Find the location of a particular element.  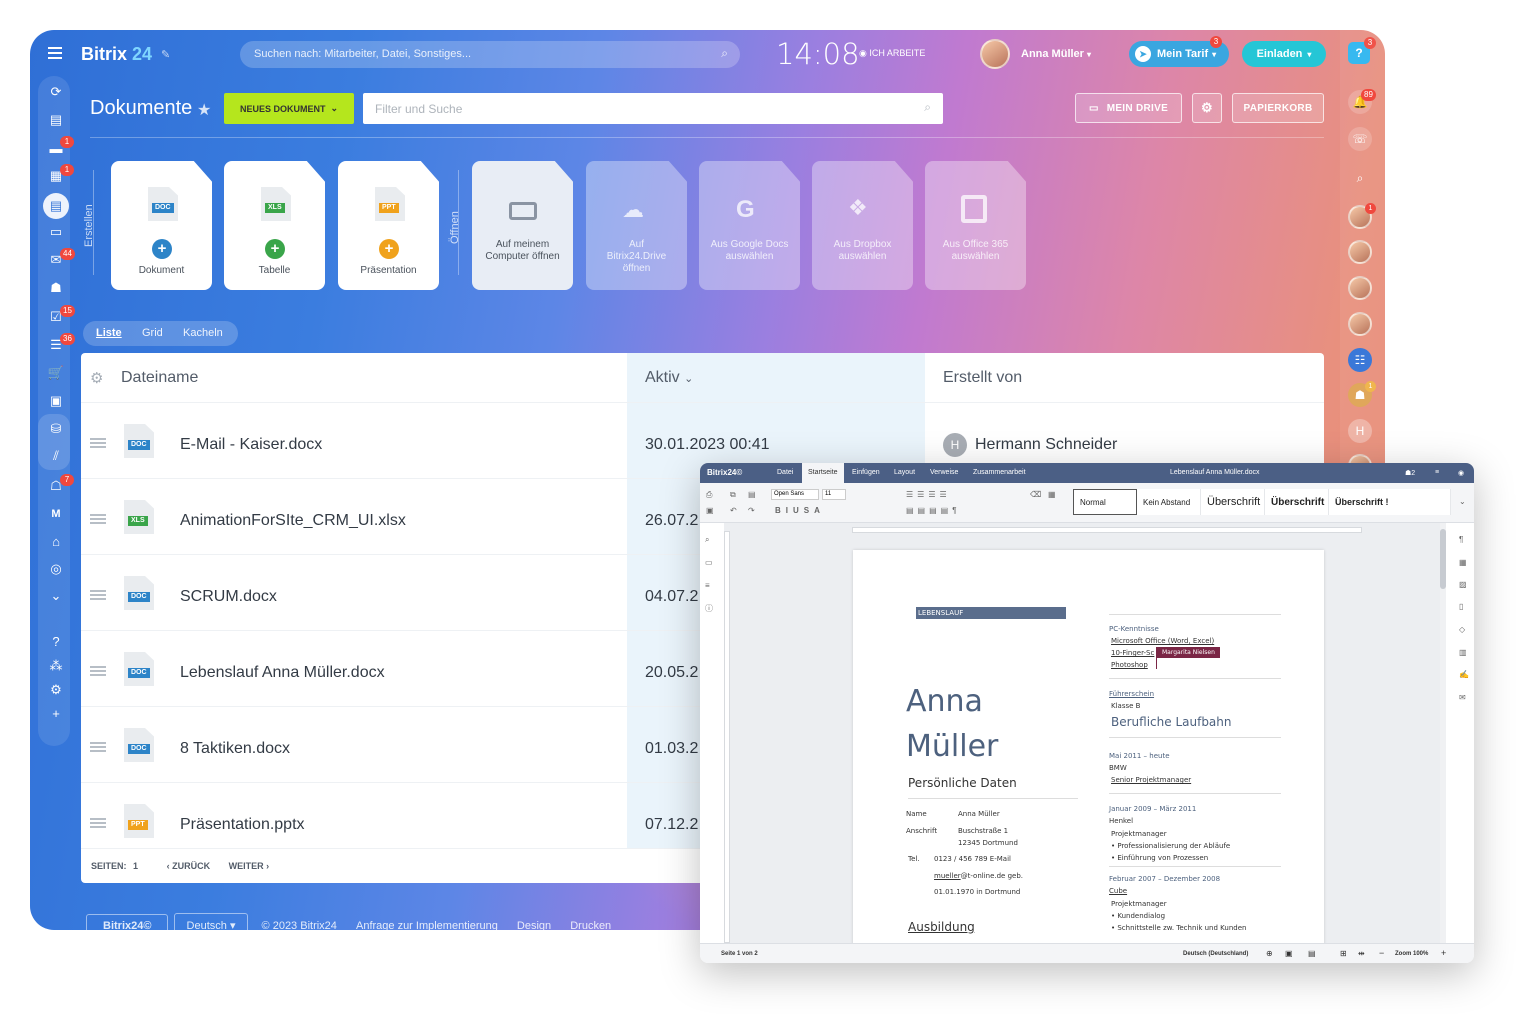

status-language: Deutsch (Deutschland) is located at coordinates (1215, 954).